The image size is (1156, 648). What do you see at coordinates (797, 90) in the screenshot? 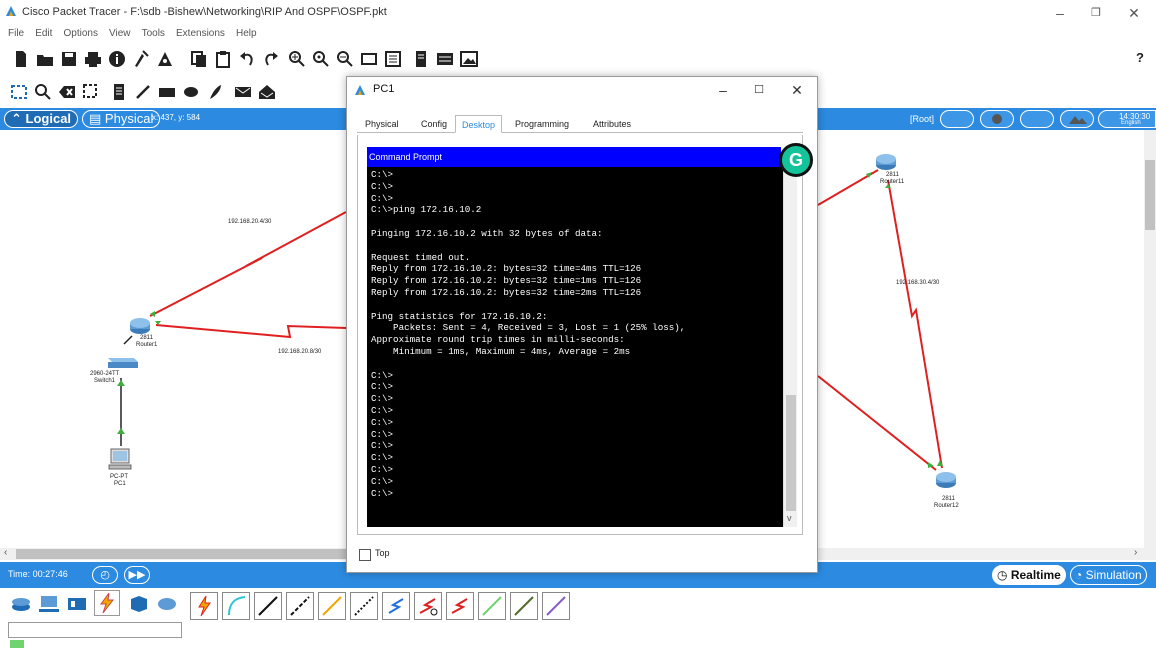
I see `dialog-close-button: ✕` at bounding box center [797, 90].